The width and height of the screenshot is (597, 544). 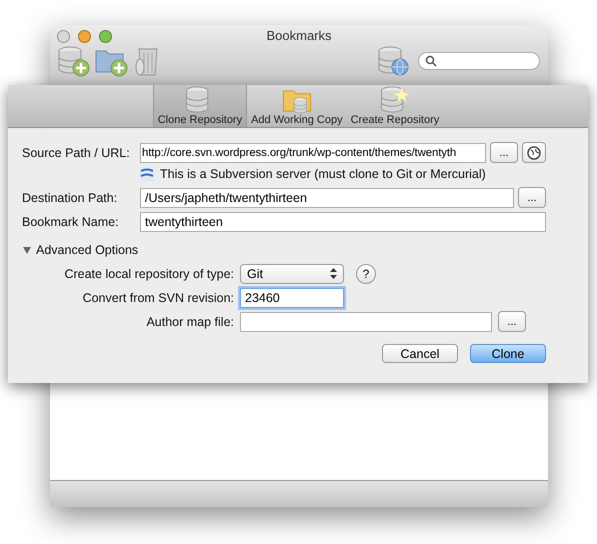 I want to click on text-field: /Users/japheth/twentythirteen, so click(x=327, y=198).